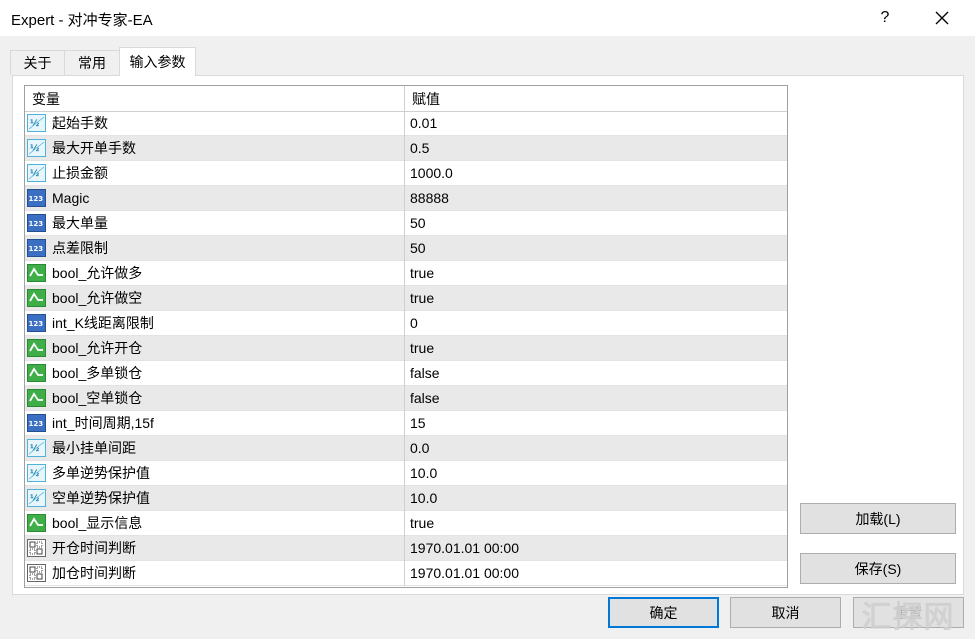 This screenshot has height=639, width=975. What do you see at coordinates (94, 573) in the screenshot?
I see `parameter-name: 加仓时间判断` at bounding box center [94, 573].